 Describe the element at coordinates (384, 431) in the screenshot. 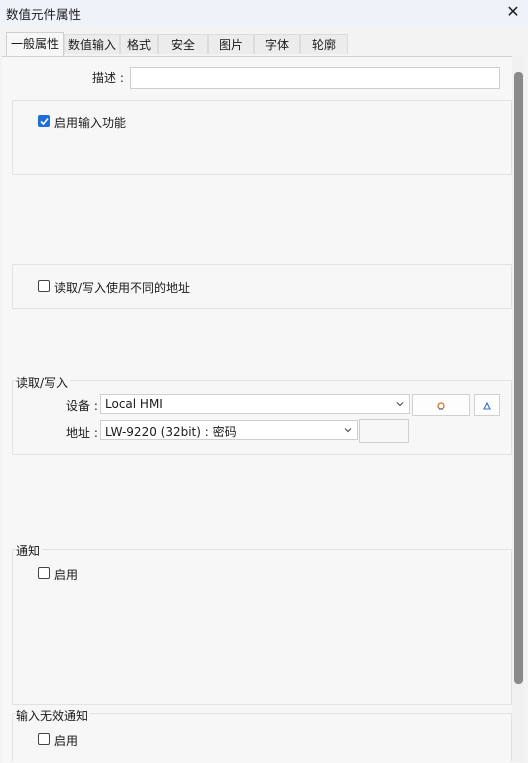

I see `address-suffix-field` at that location.